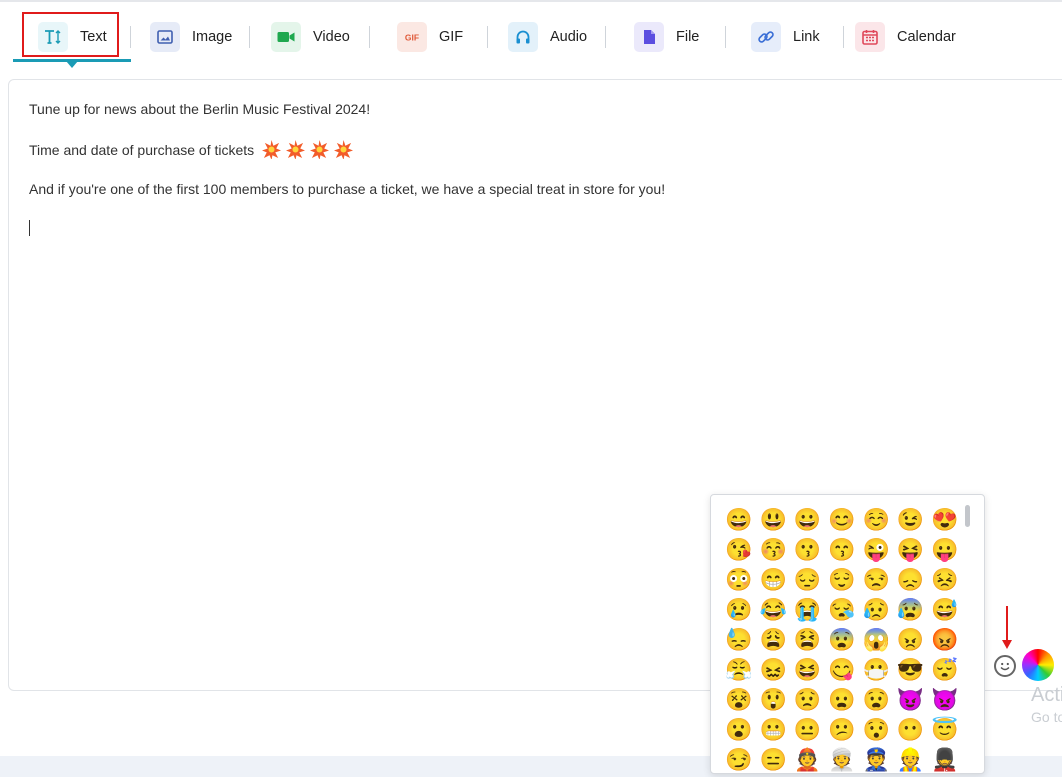  I want to click on tab-label: GIF, so click(451, 37).